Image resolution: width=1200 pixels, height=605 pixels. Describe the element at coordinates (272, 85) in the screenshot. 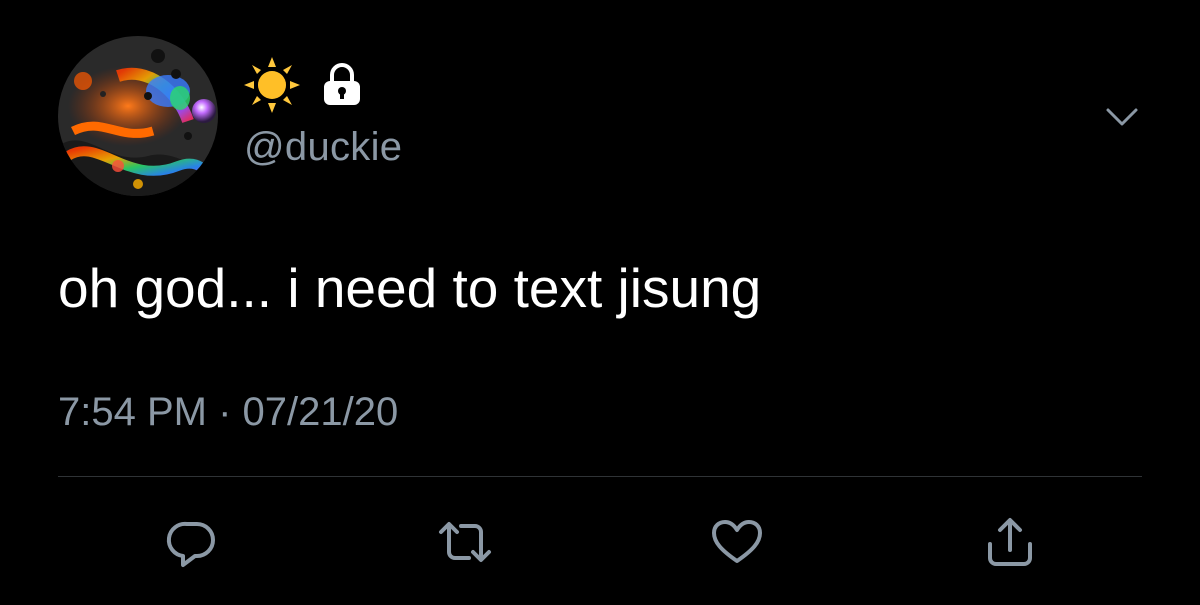

I see `sun-emoji-icon` at that location.